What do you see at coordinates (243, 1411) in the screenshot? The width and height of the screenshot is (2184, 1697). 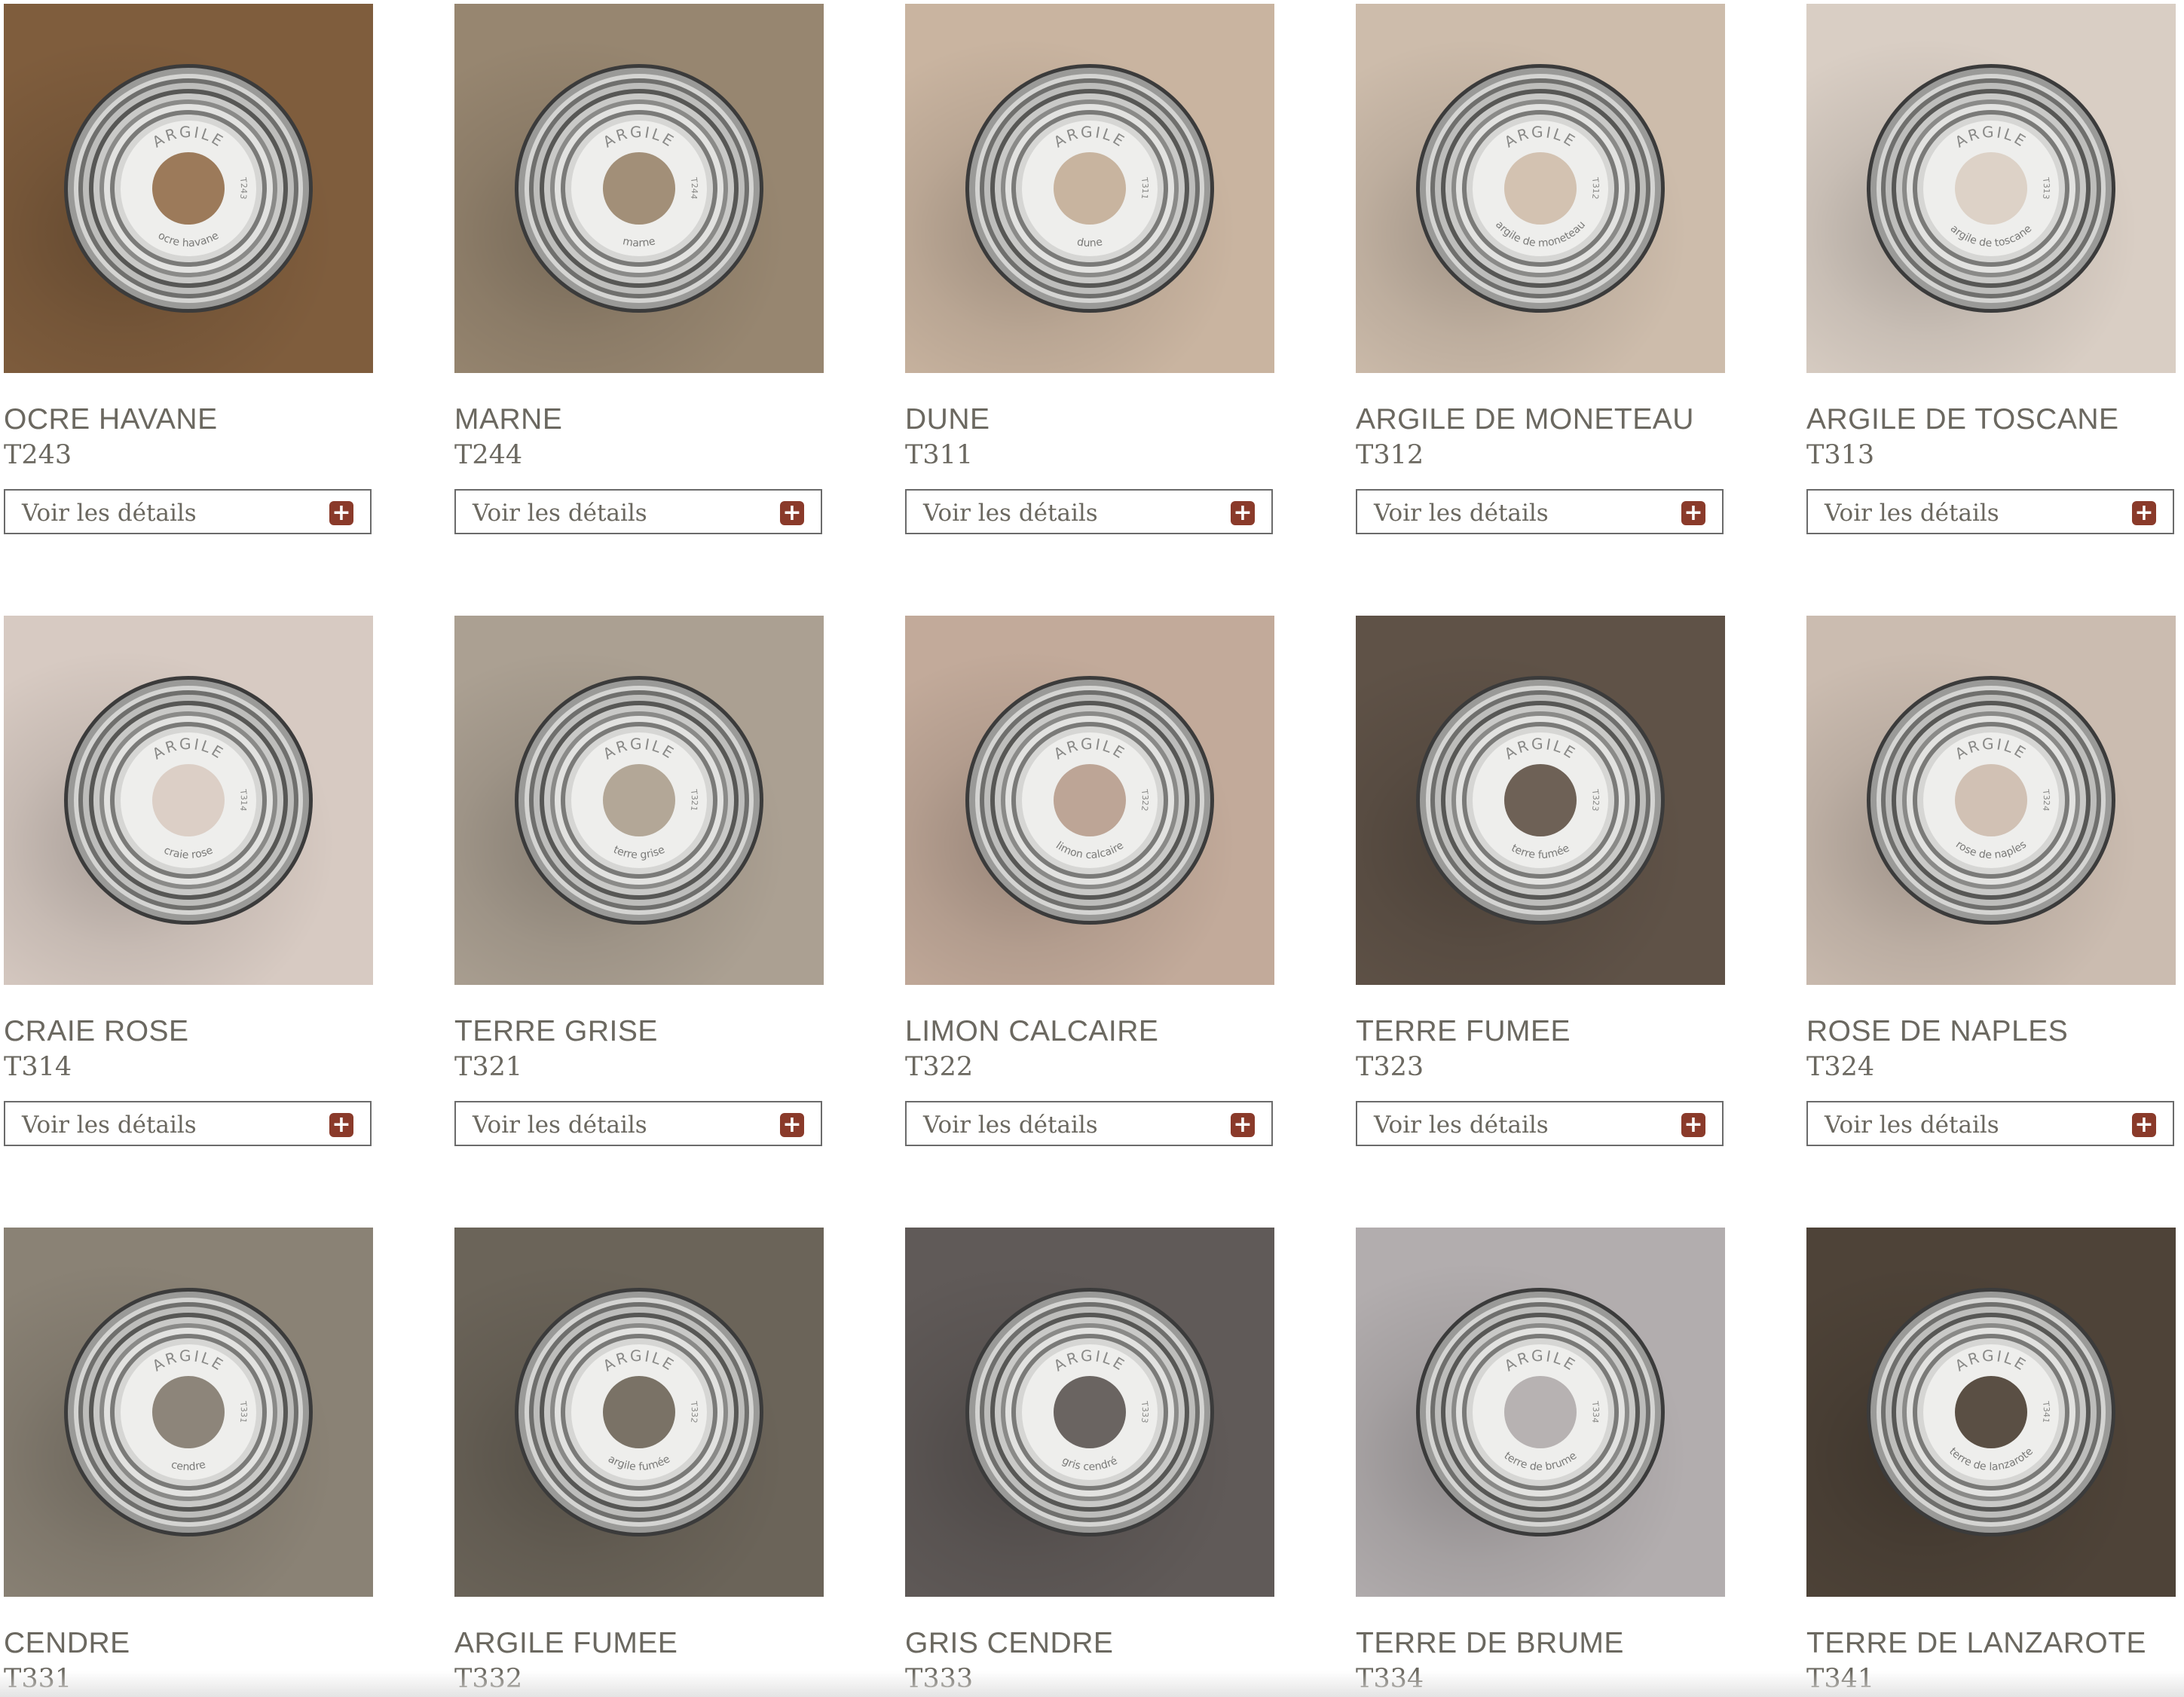 I see `can-code-label: T331` at bounding box center [243, 1411].